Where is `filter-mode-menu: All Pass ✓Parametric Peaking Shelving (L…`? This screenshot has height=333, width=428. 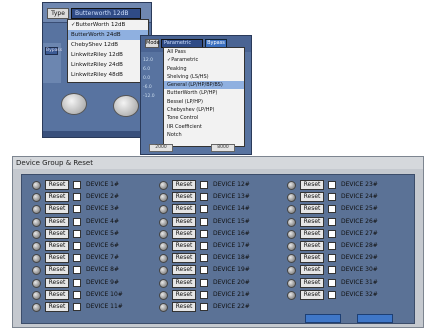
filter-mode-menu: All Pass ✓Parametric Peaking Shelving (L… is located at coordinates (204, 97).